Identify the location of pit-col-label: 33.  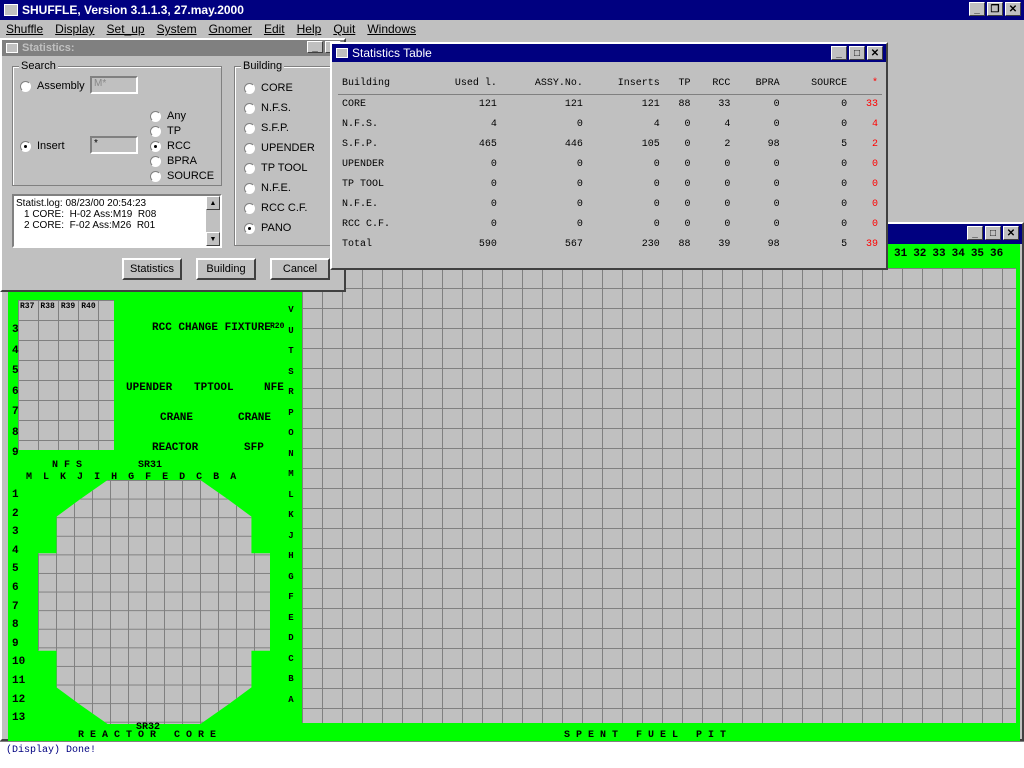
(939, 254).